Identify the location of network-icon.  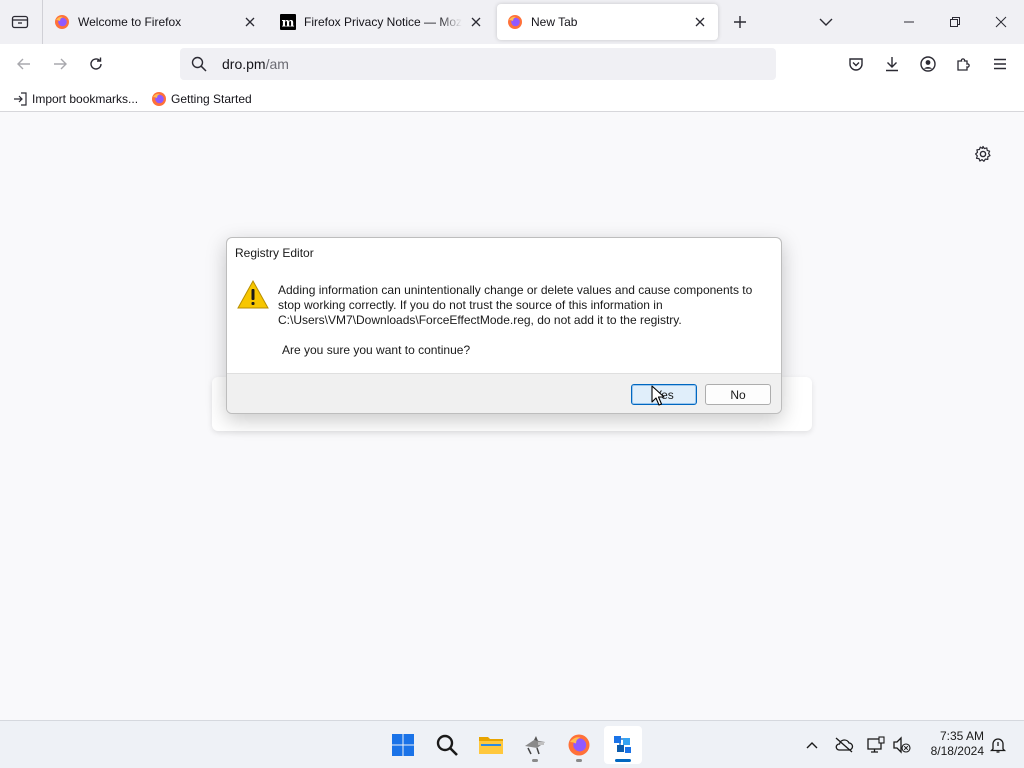
(876, 744).